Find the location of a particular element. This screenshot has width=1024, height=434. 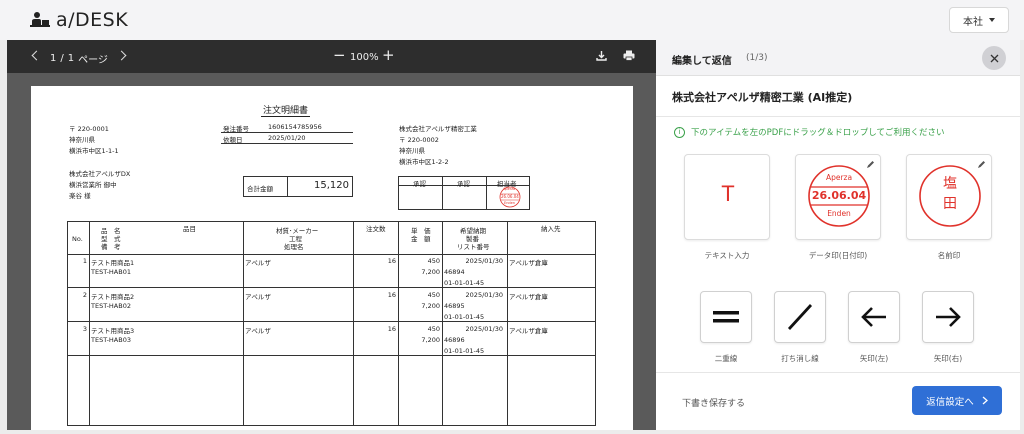

print-button is located at coordinates (629, 56).